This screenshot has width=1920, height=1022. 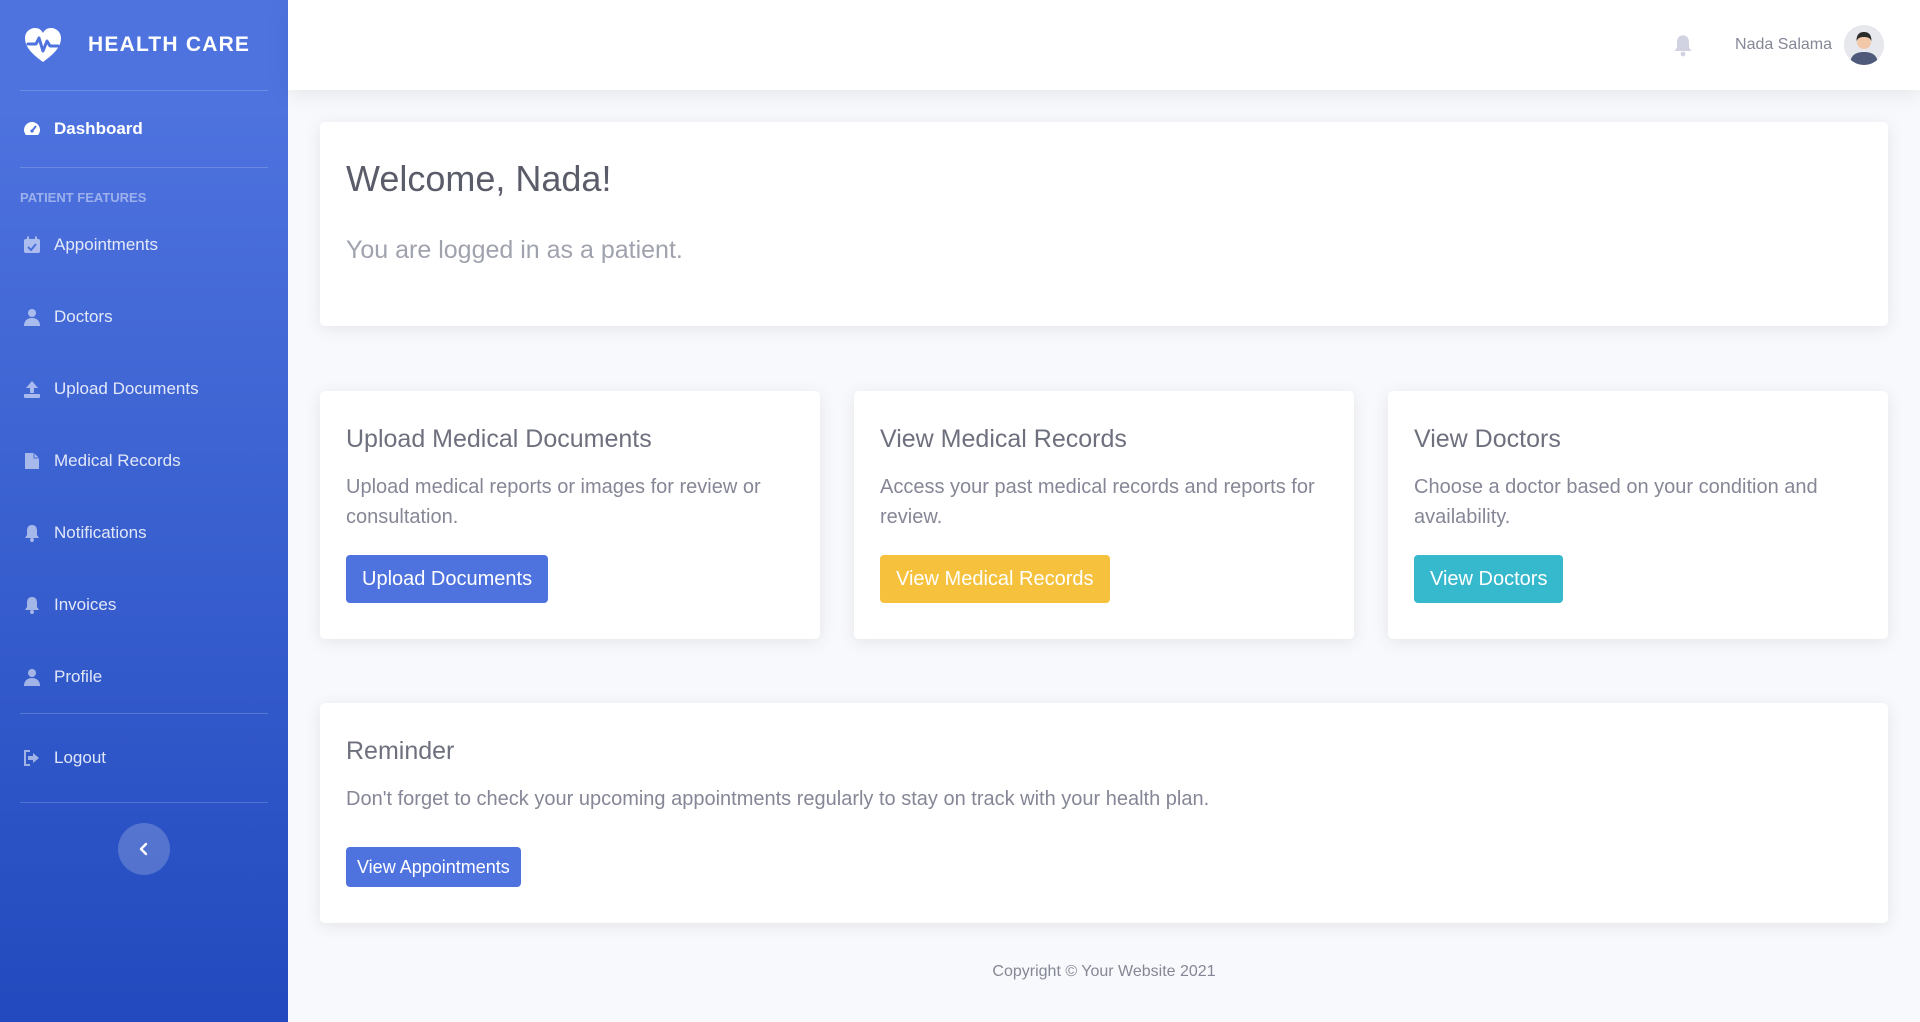 What do you see at coordinates (126, 388) in the screenshot?
I see `sidebar-item-label: Upload Documents` at bounding box center [126, 388].